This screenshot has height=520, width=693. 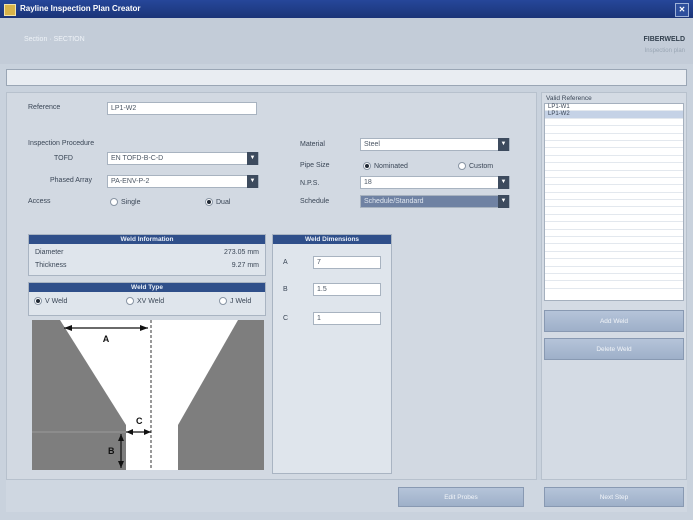 What do you see at coordinates (221, 395) in the screenshot?
I see `plate-right` at bounding box center [221, 395].